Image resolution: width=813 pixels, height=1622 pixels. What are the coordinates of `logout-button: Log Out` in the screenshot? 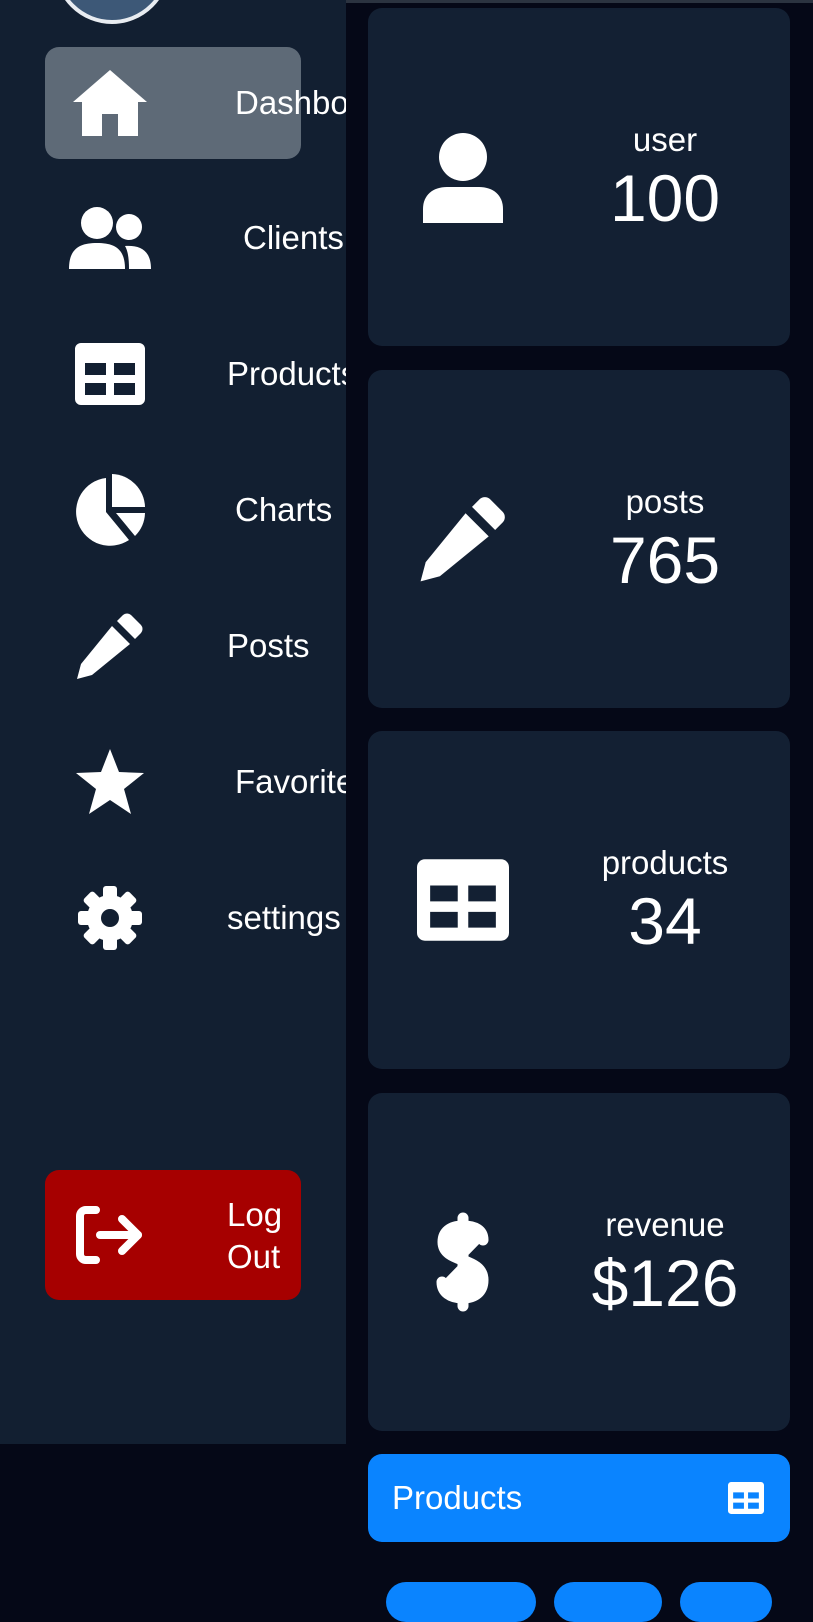 It's located at (173, 1235).